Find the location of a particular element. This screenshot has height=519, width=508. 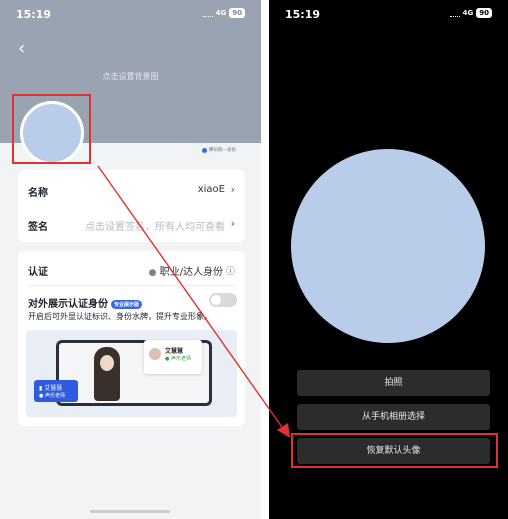

signature-row: 签名 点击设置签名，所有人均可查看 › is located at coordinates (131, 224).